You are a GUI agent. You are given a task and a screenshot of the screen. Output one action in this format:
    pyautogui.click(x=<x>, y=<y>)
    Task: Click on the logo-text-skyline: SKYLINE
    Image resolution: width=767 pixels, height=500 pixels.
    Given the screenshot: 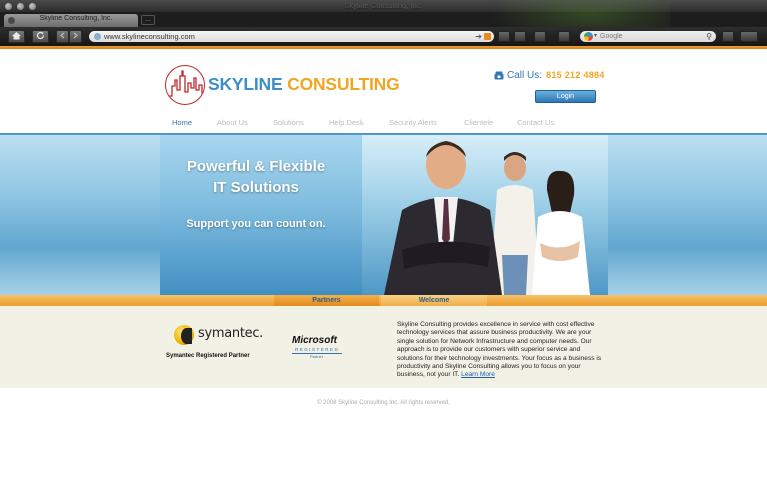 What is the action you would take?
    pyautogui.click(x=245, y=84)
    